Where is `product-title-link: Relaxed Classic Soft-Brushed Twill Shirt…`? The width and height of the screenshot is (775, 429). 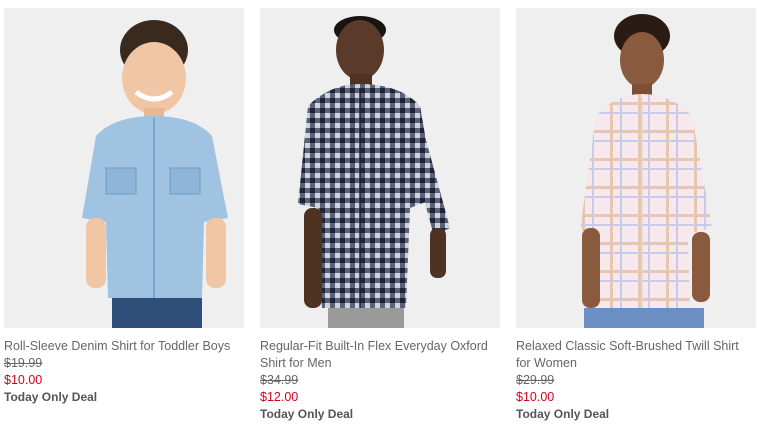
product-title-link: Relaxed Classic Soft-Brushed Twill Shirt… is located at coordinates (636, 355).